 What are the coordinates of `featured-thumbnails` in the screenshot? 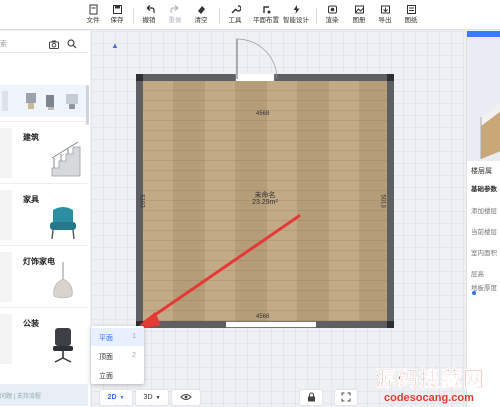 It's located at (40, 101).